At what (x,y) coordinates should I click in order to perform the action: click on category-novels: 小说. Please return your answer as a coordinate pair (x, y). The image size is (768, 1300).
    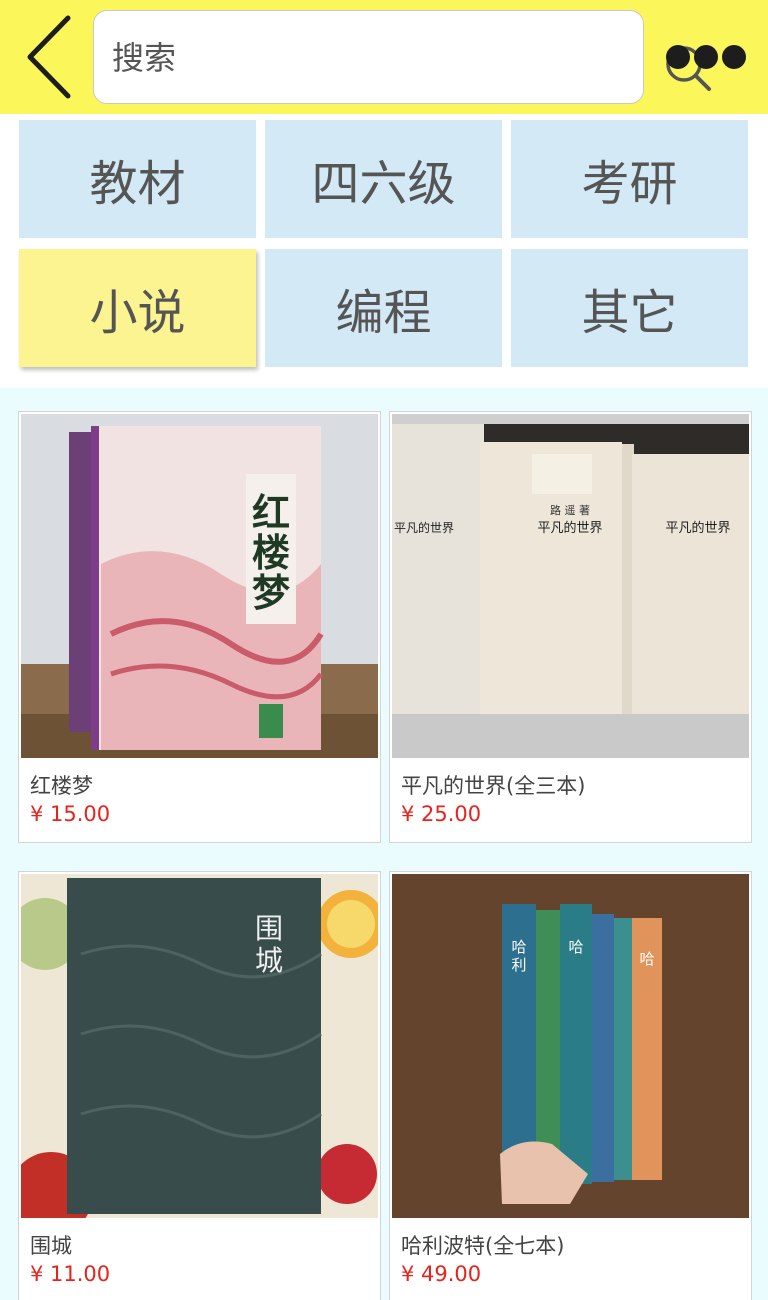
    Looking at the image, I should click on (137, 308).